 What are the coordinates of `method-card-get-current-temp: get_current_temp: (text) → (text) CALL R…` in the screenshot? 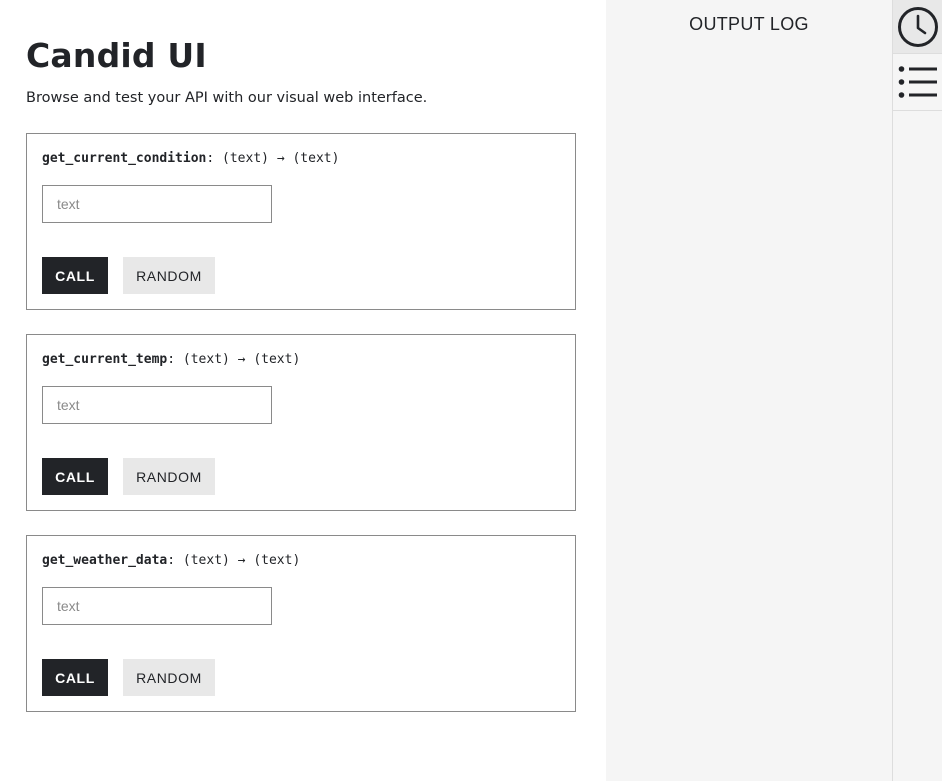 It's located at (301, 422).